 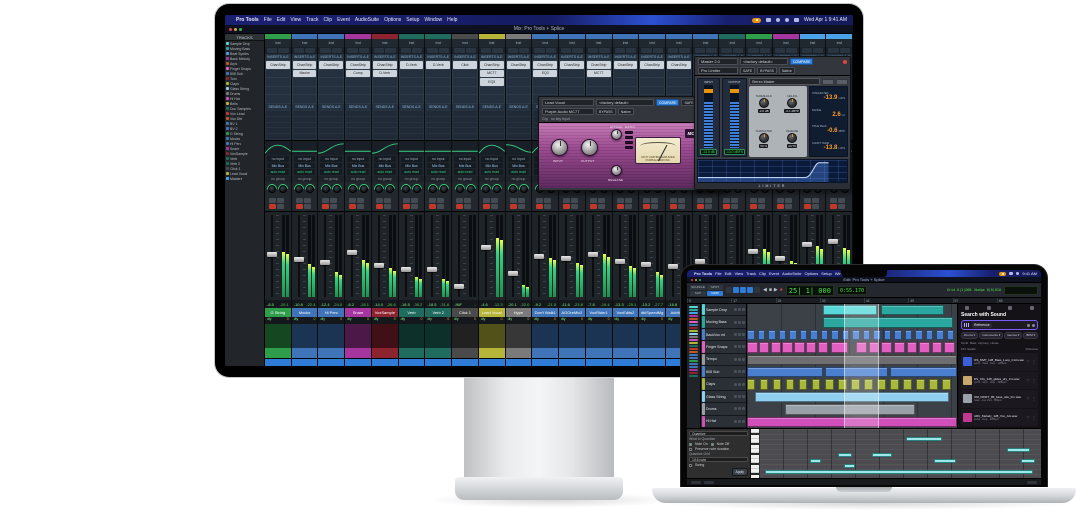 I want to click on track-header: Finger Snaps, so click(x=723, y=347).